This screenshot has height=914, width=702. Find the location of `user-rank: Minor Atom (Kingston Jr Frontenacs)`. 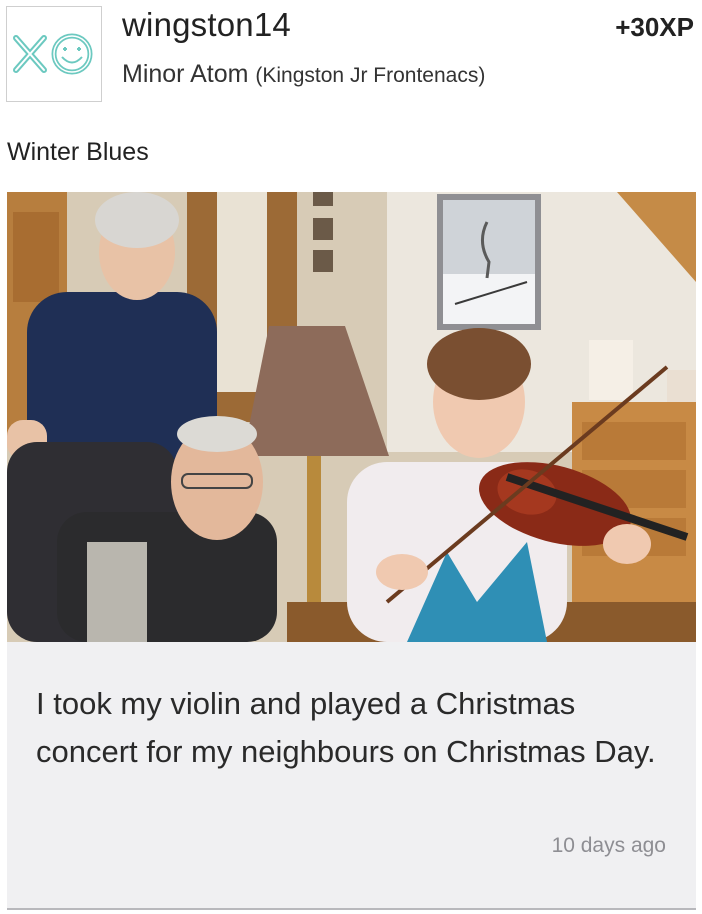

user-rank: Minor Atom (Kingston Jr Frontenacs) is located at coordinates (303, 74).